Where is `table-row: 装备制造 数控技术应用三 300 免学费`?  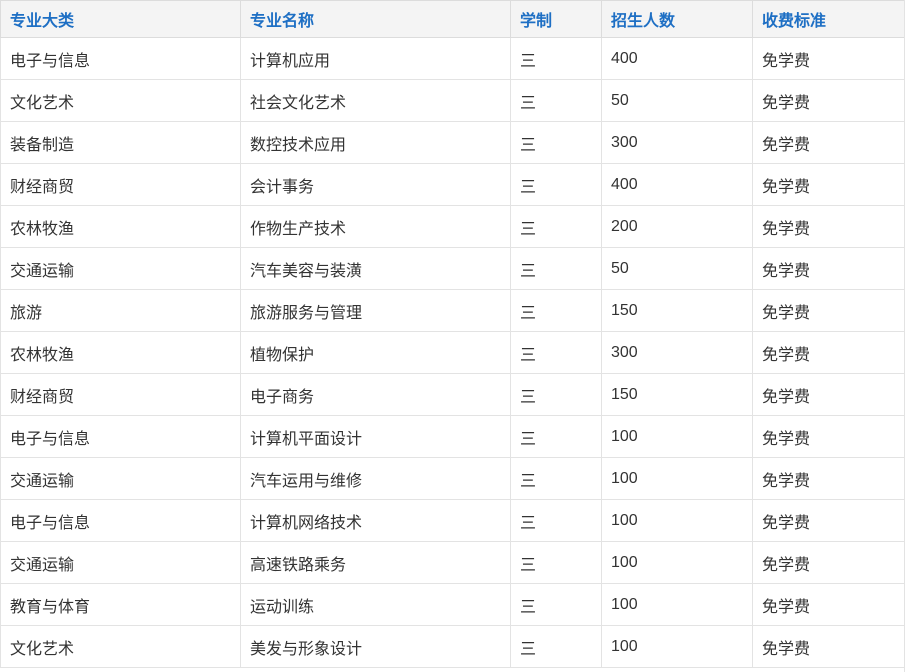 table-row: 装备制造 数控技术应用三 300 免学费 is located at coordinates (454, 142).